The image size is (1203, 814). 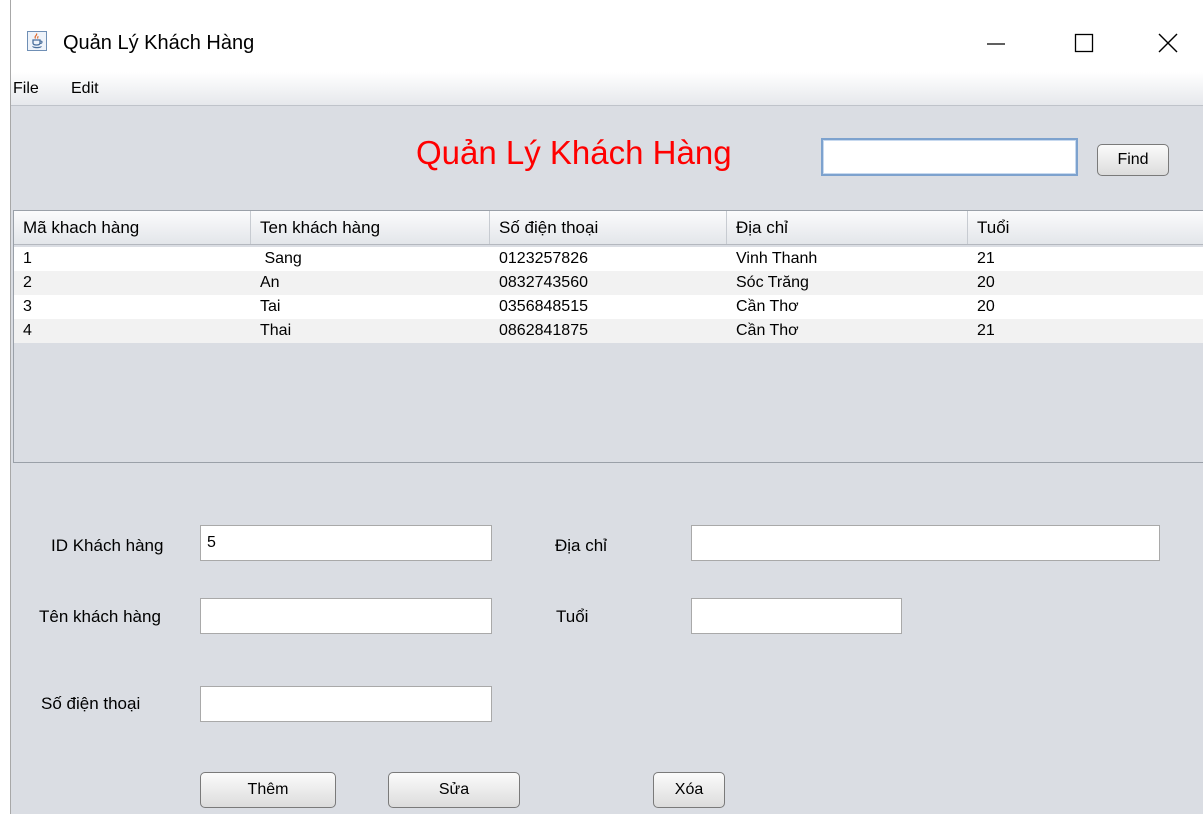 I want to click on table-cell: 4, so click(x=27, y=330).